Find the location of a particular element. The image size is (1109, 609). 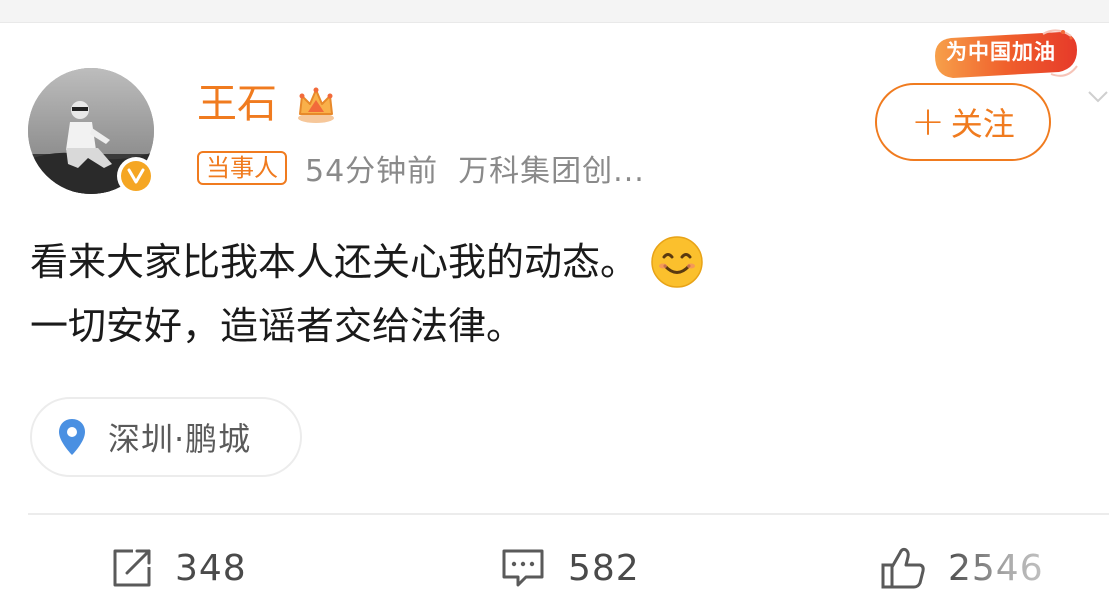

post-body: 看来大家比我本人还关心我的动态。 一切安好，造谣者交给法律。 is located at coordinates (367, 294).